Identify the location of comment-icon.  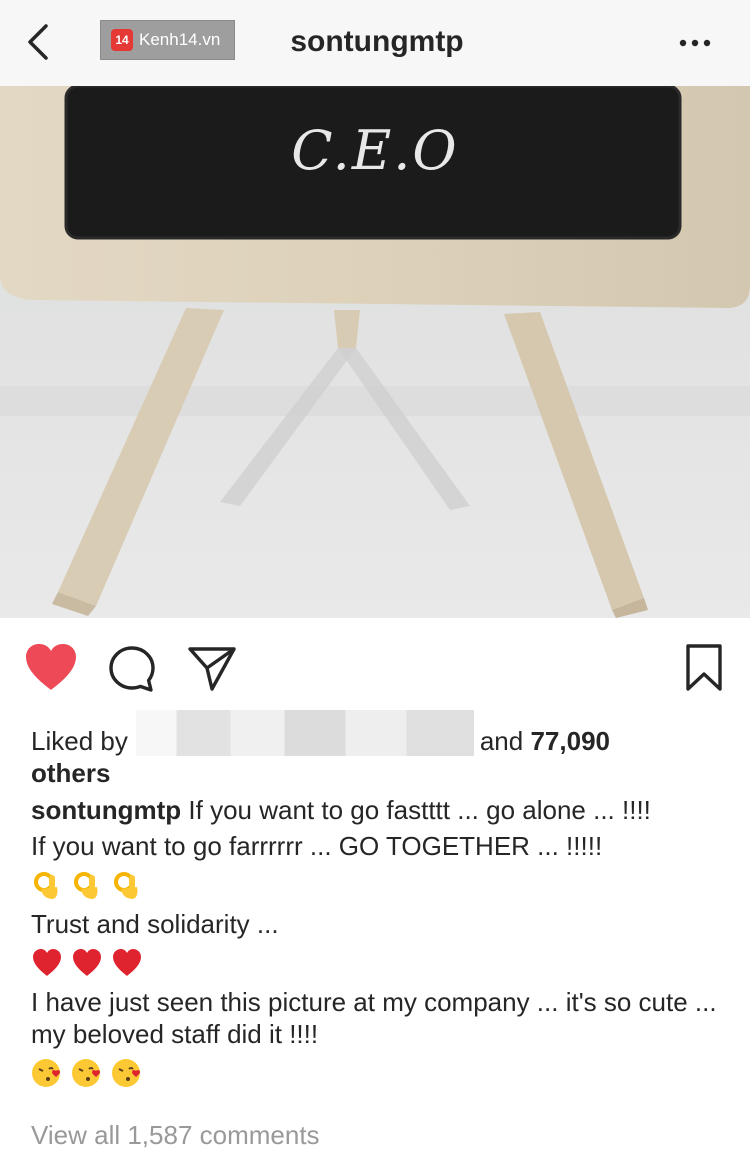
(132, 669).